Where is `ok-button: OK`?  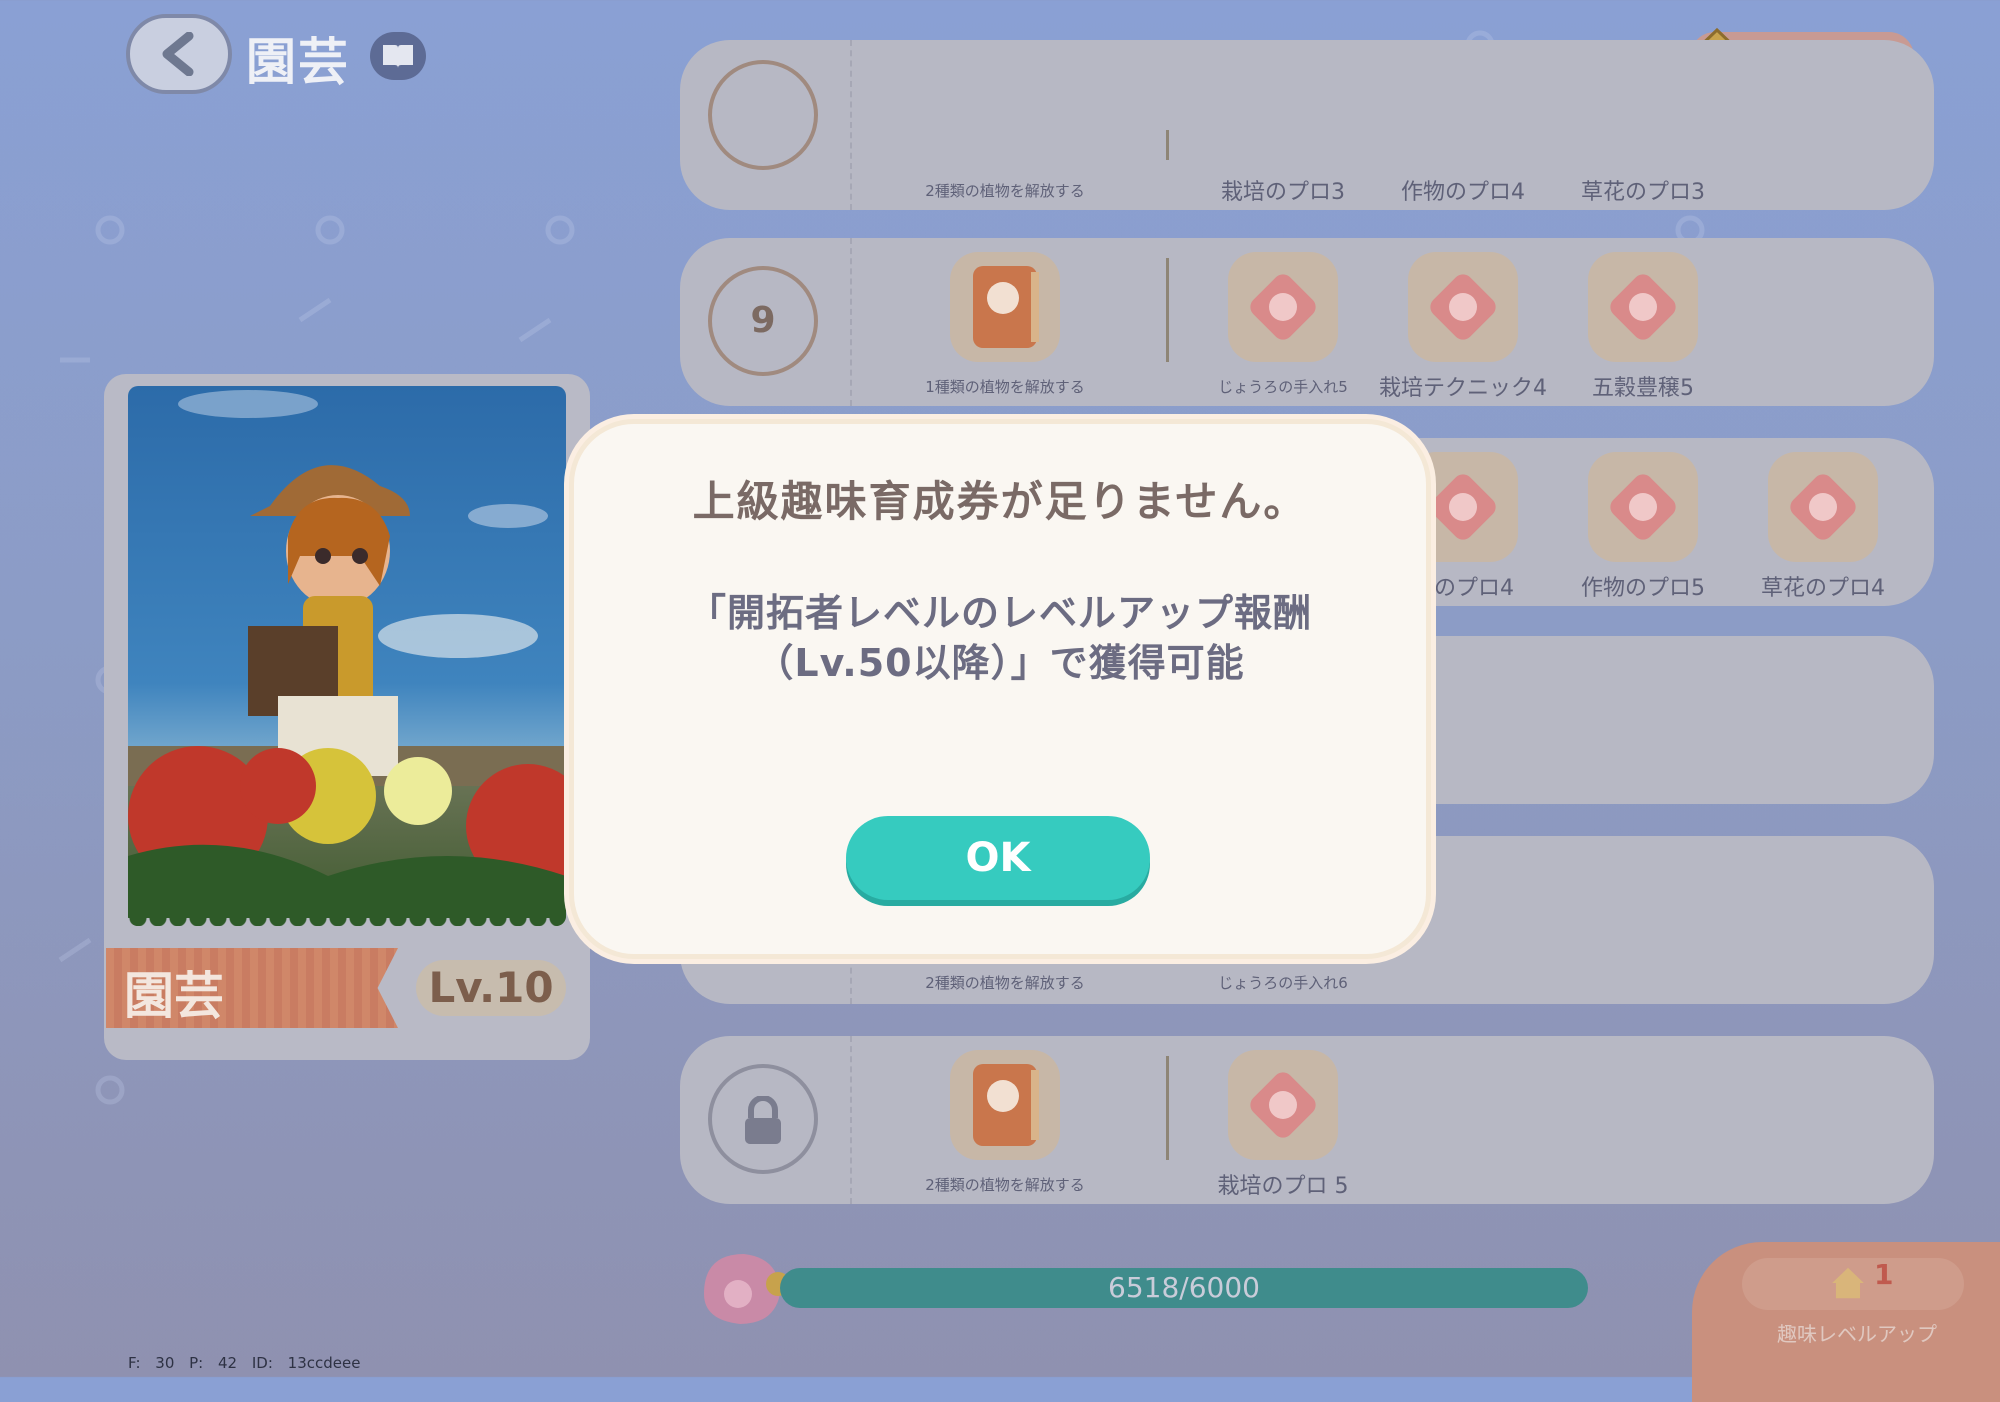
ok-button: OK is located at coordinates (998, 858).